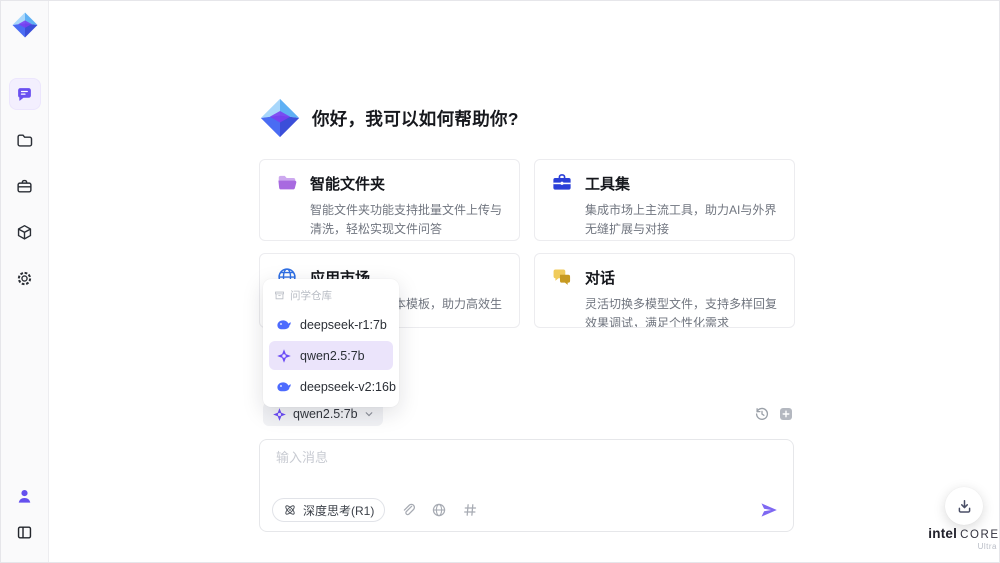  I want to click on deep-think-label: 深度思考(R1), so click(339, 510).